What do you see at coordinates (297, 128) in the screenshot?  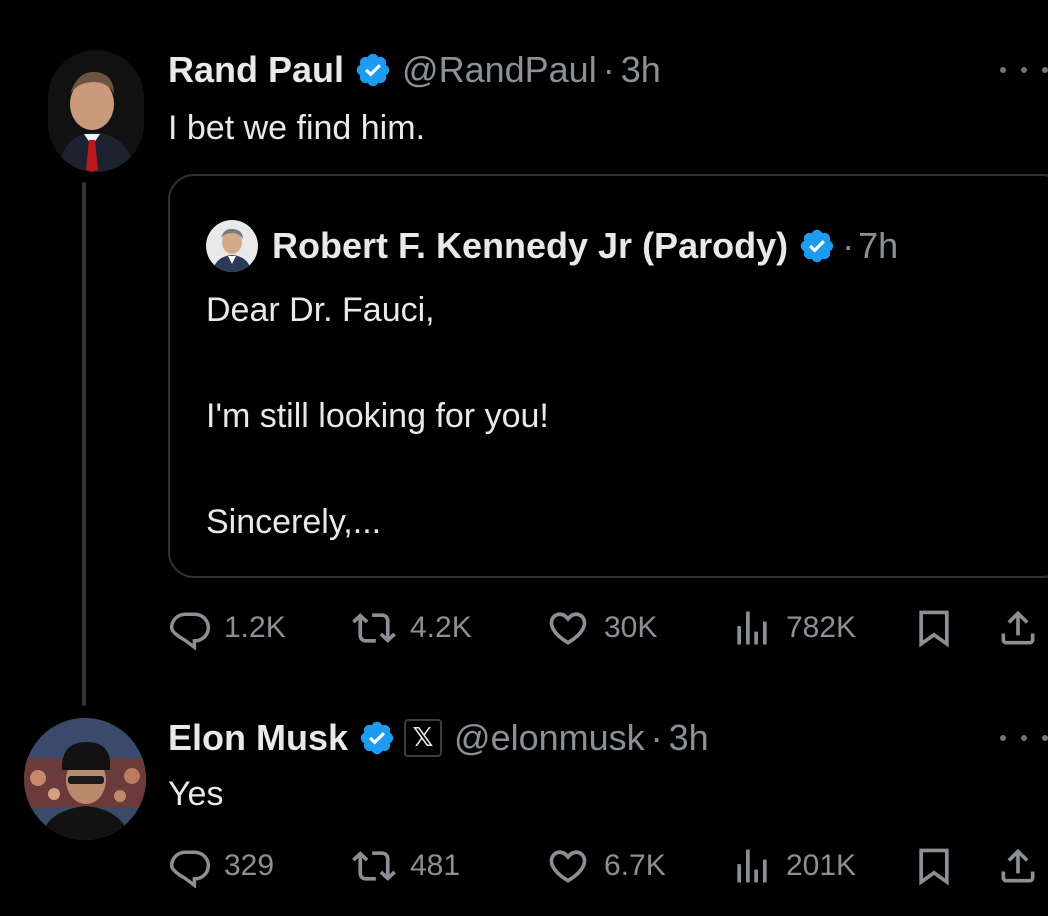 I see `post-text: I bet we find him.` at bounding box center [297, 128].